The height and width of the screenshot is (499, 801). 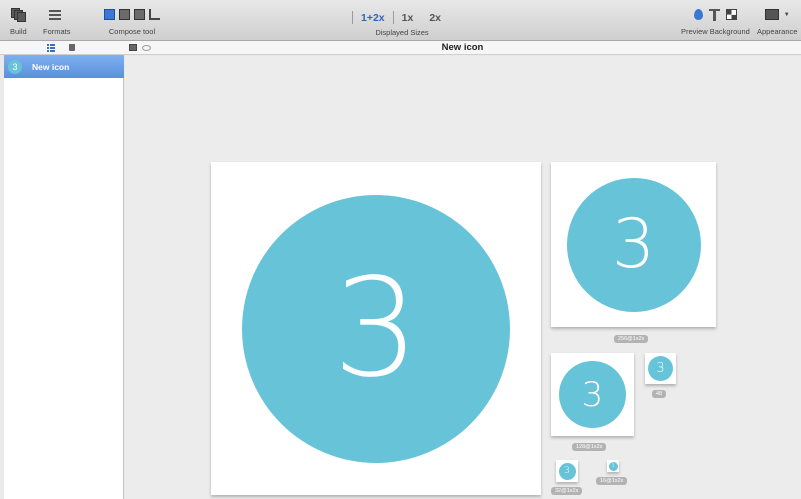 What do you see at coordinates (715, 31) in the screenshot?
I see `preview-background-label: Preview Background` at bounding box center [715, 31].